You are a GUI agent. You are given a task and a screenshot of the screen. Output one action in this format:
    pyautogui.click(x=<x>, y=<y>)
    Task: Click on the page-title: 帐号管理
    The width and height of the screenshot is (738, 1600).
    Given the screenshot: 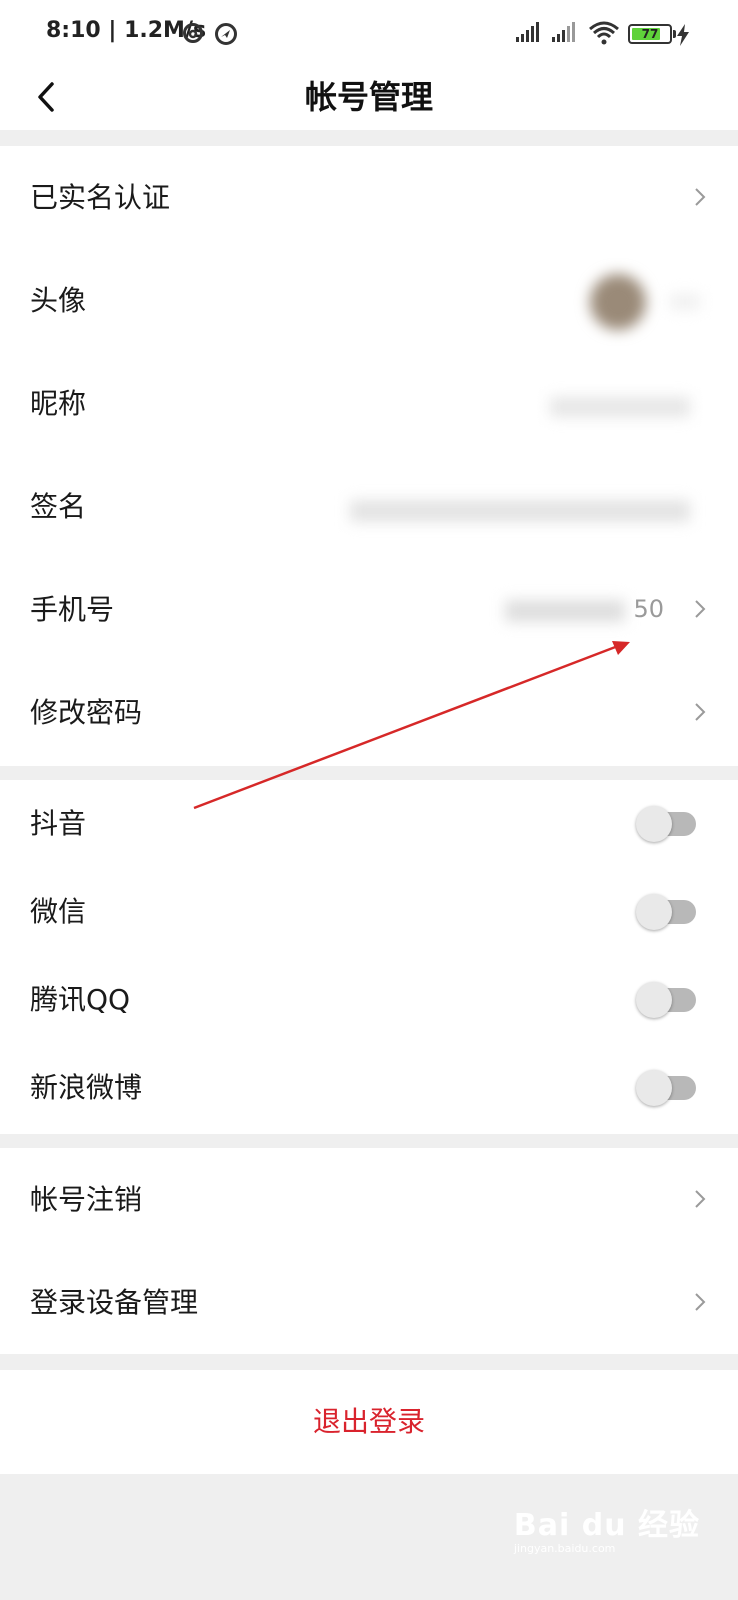 What is the action you would take?
    pyautogui.click(x=368, y=97)
    